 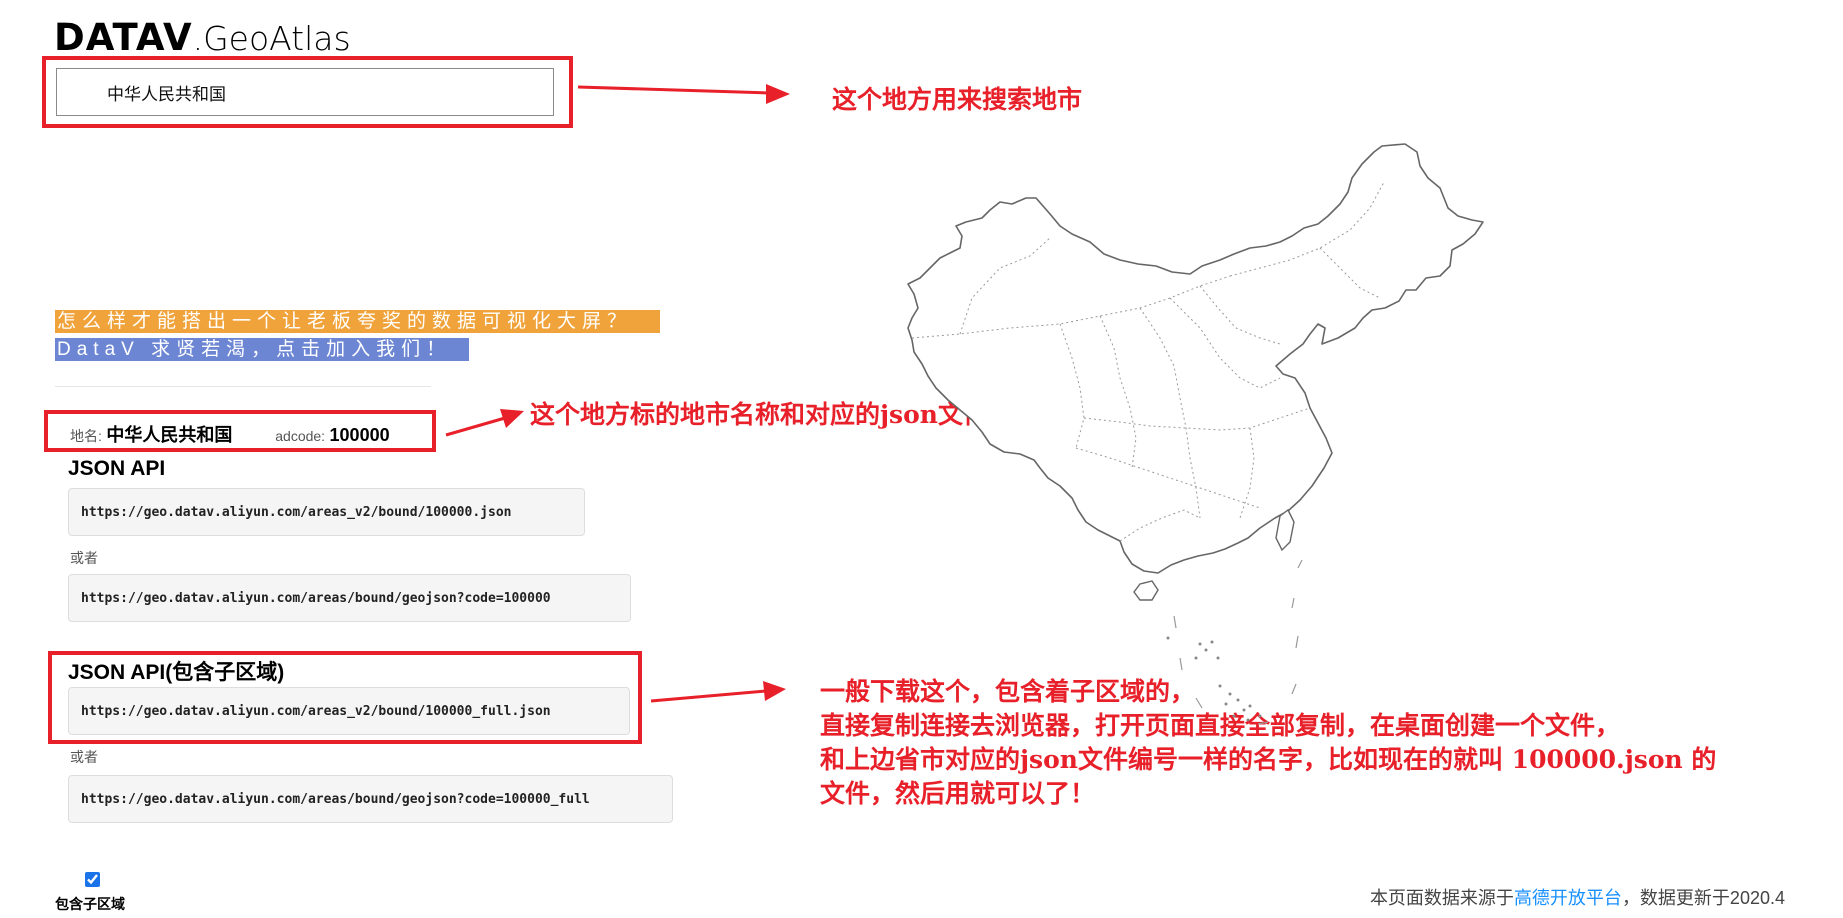 What do you see at coordinates (512, 418) in the screenshot?
I see `arrow-meta-head` at bounding box center [512, 418].